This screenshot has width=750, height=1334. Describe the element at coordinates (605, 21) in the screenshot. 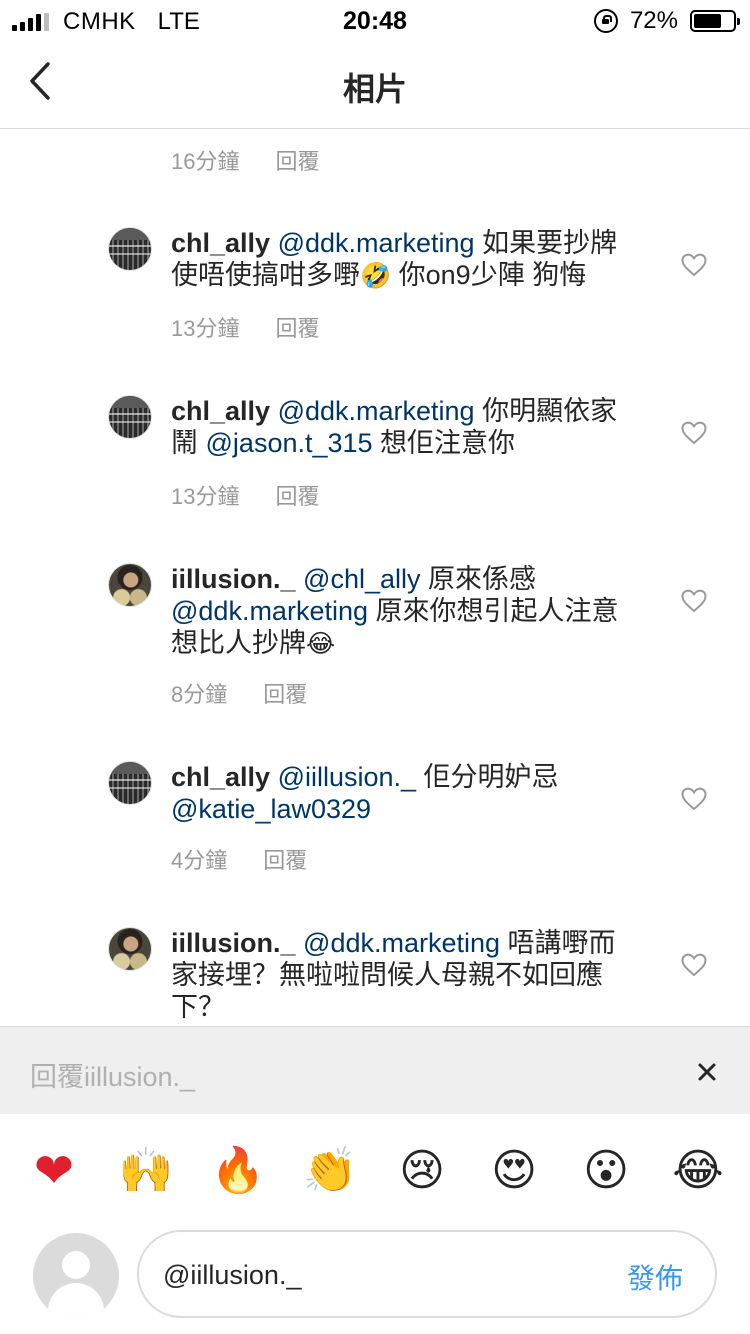

I see `orientation-lock-icon` at that location.